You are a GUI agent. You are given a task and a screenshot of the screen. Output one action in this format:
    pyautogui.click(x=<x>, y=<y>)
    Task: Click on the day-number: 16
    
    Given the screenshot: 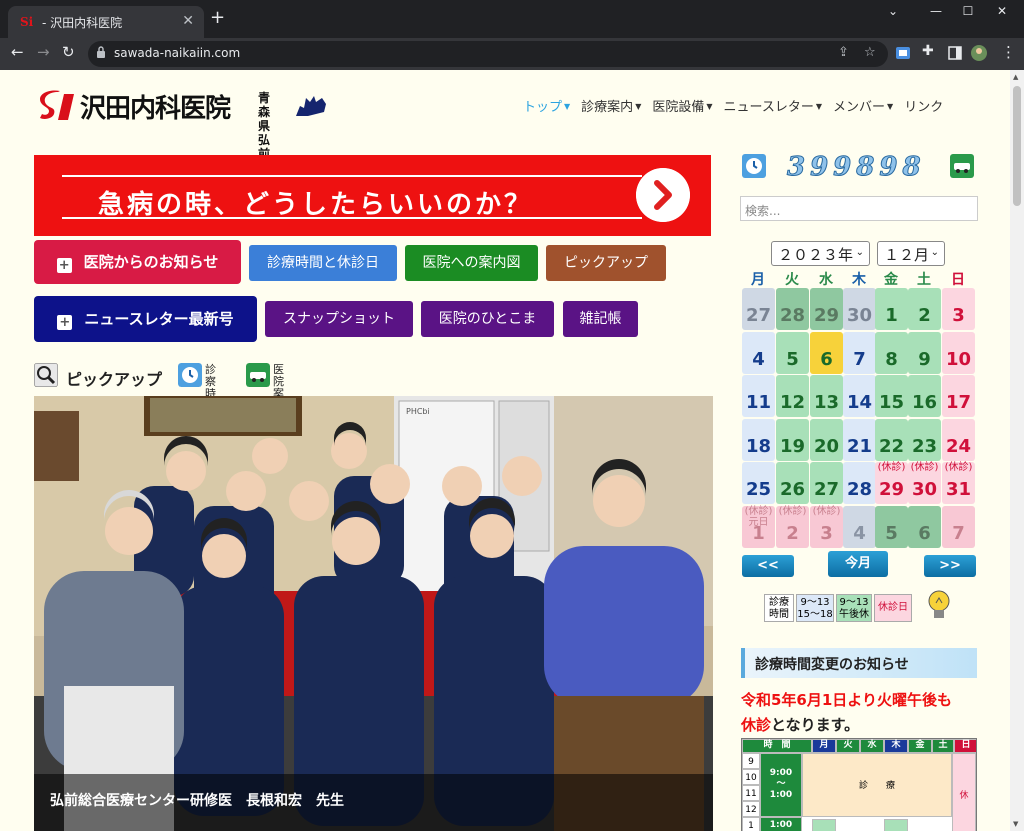 What is the action you would take?
    pyautogui.click(x=924, y=402)
    